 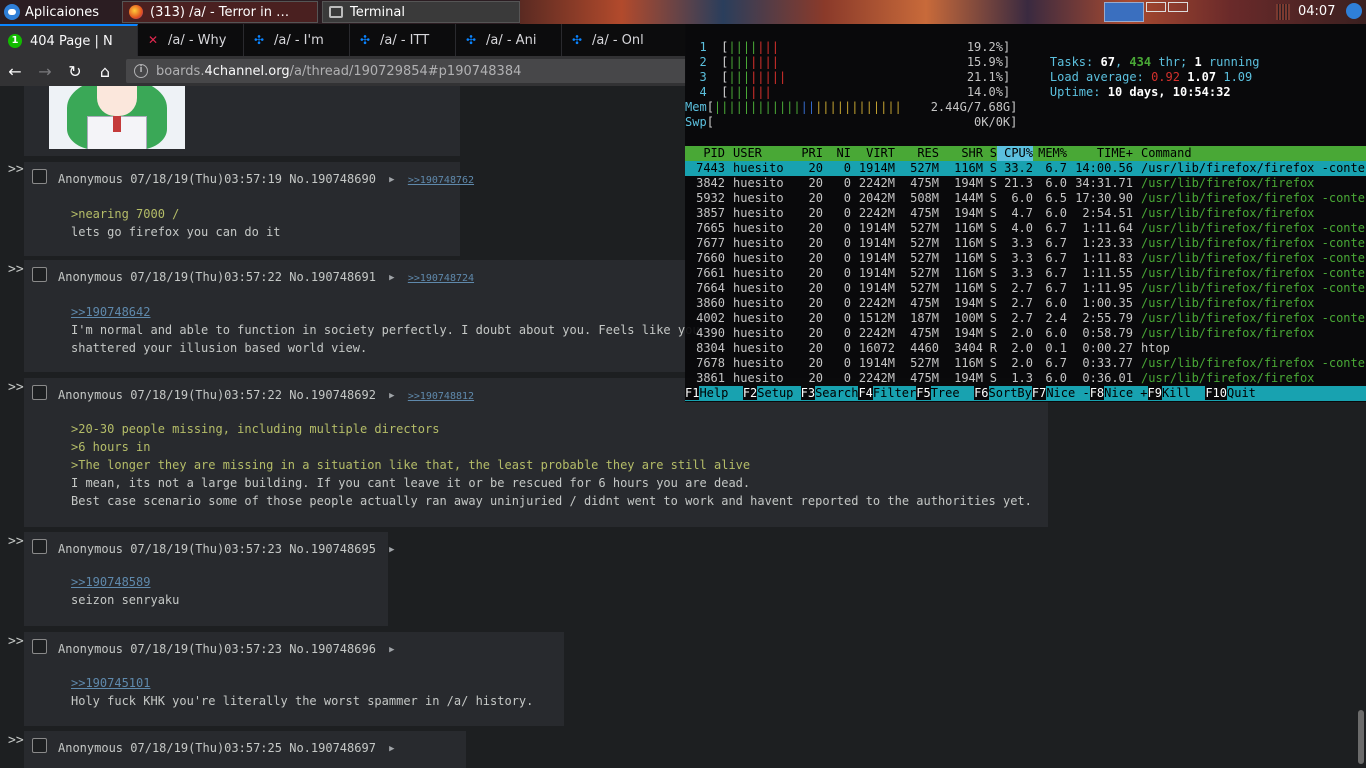 I want to click on fkey-f2: F2Setup, so click(x=771, y=393).